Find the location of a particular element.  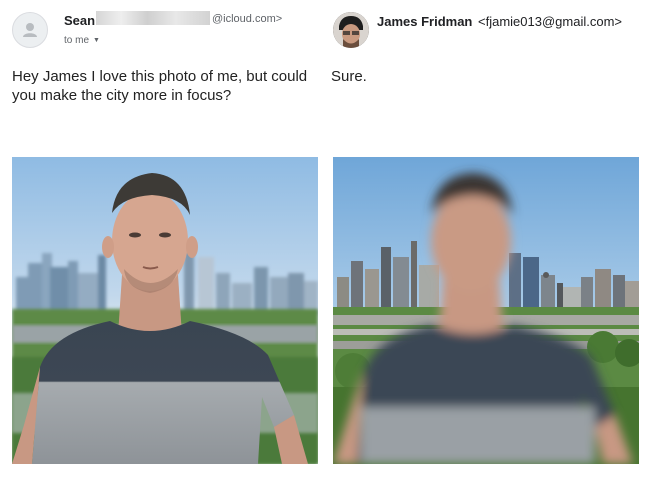

sender-name: Sean is located at coordinates (79, 20).